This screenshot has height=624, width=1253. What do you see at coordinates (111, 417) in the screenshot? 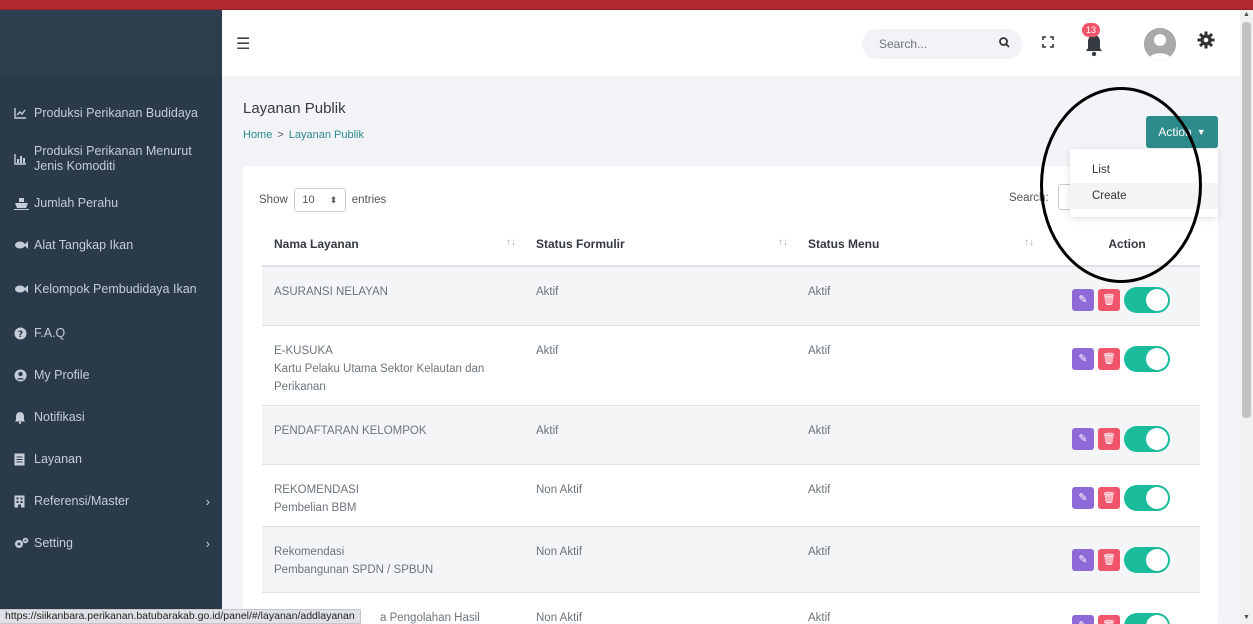
I see `sidebar-item-notifikasi: Notifikasi` at bounding box center [111, 417].